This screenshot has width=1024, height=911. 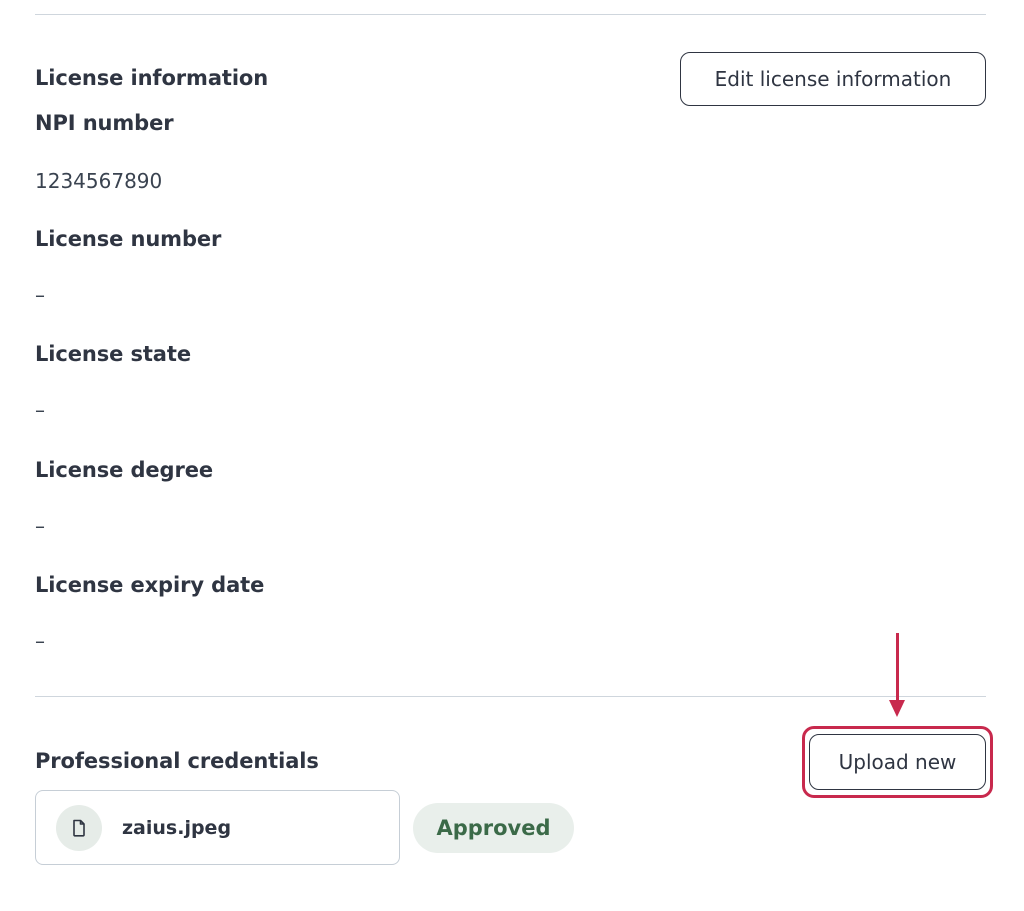 What do you see at coordinates (104, 123) in the screenshot?
I see `npi-number-label: NPI number` at bounding box center [104, 123].